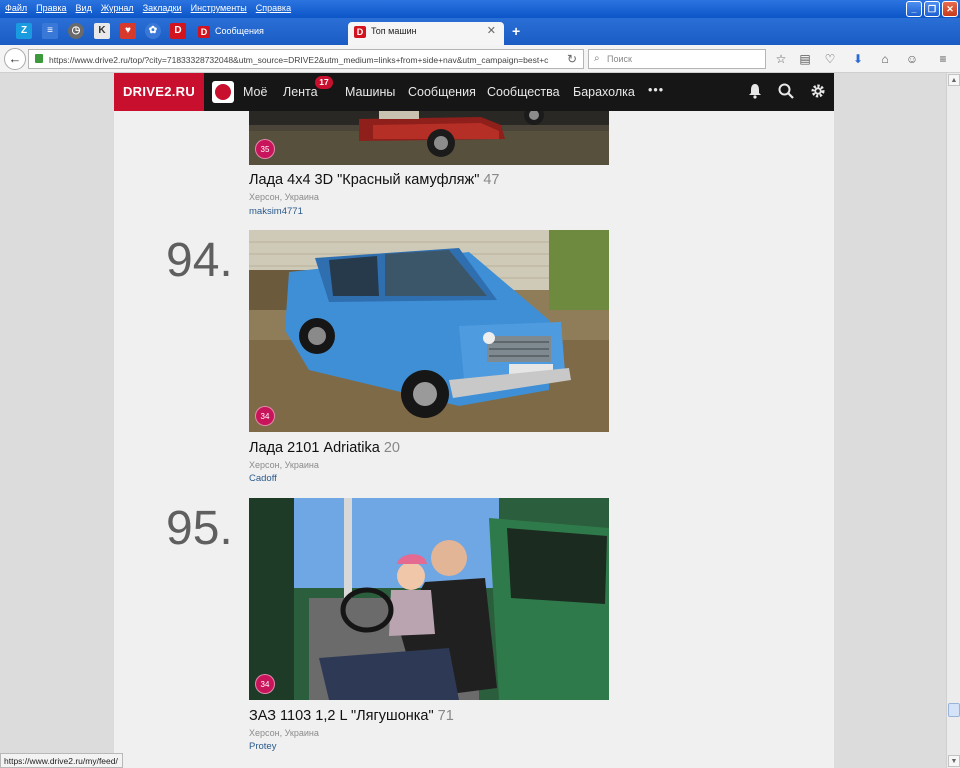 Image resolution: width=960 pixels, height=768 pixels. I want to click on car-name: Лада 2101 Adriatika, so click(314, 448).